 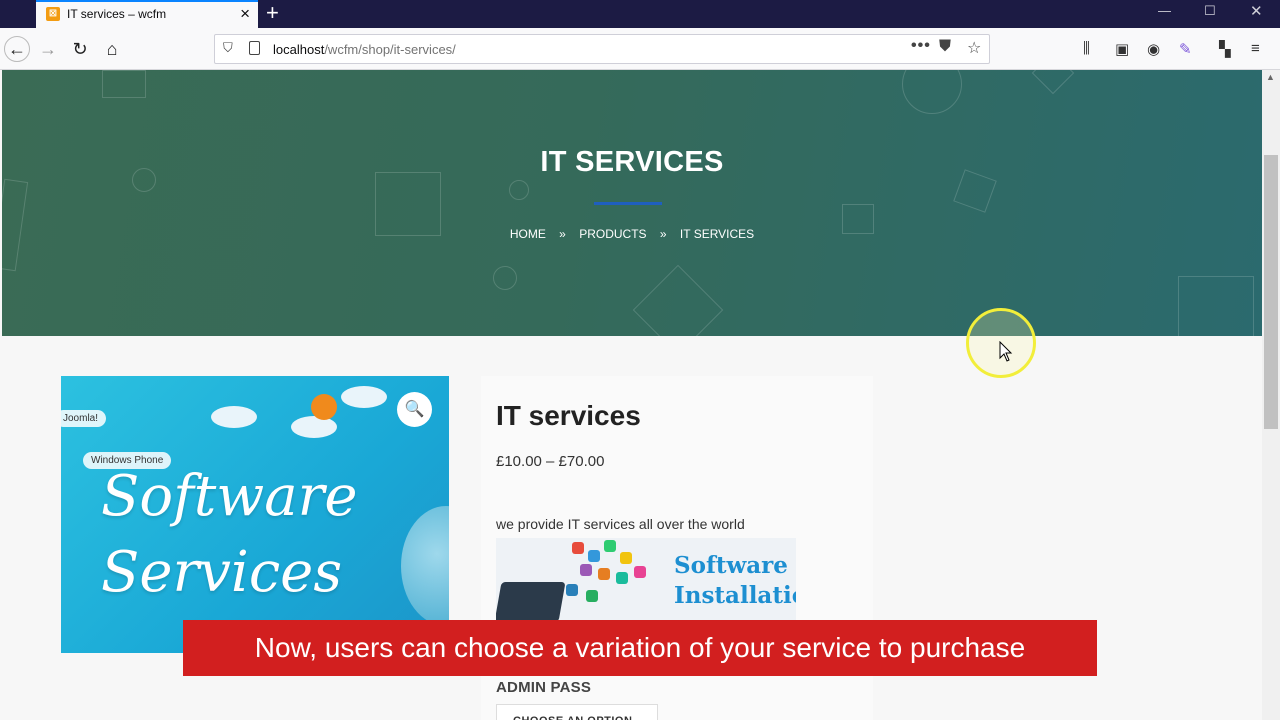 What do you see at coordinates (222, 572) in the screenshot?
I see `image-text-line2: Services` at bounding box center [222, 572].